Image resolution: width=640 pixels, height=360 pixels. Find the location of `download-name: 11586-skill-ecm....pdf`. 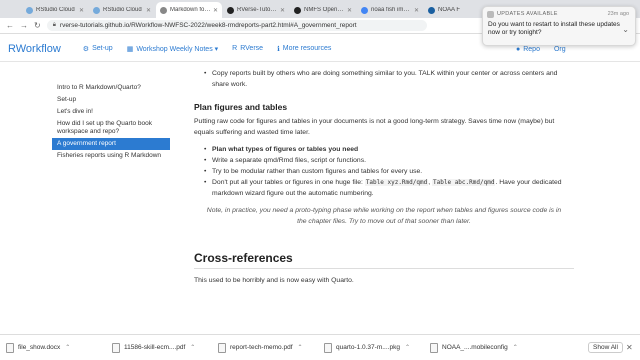

download-name: 11586-skill-ecm....pdf is located at coordinates (155, 347).